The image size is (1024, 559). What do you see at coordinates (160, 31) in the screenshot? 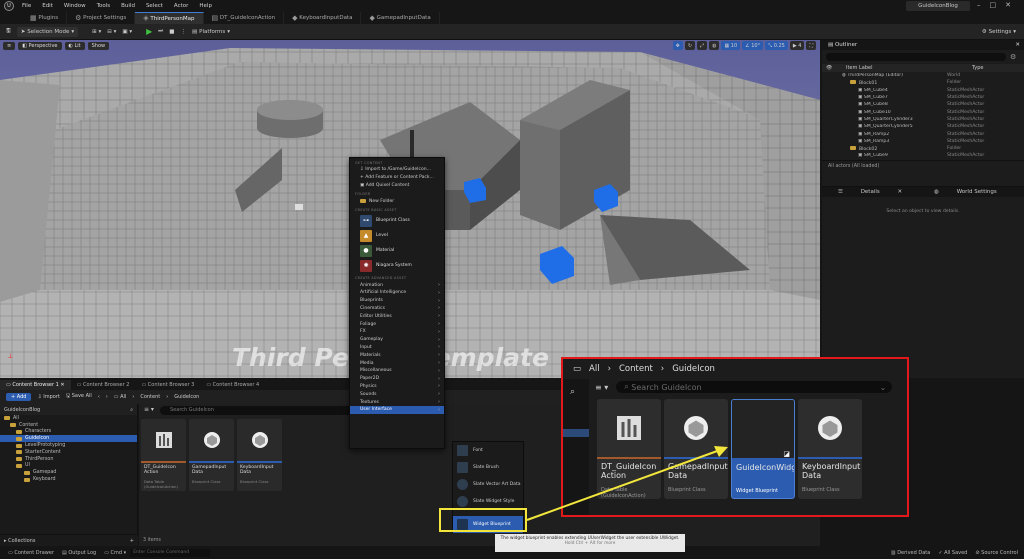
I see `step-icon: ⏭` at bounding box center [160, 31].